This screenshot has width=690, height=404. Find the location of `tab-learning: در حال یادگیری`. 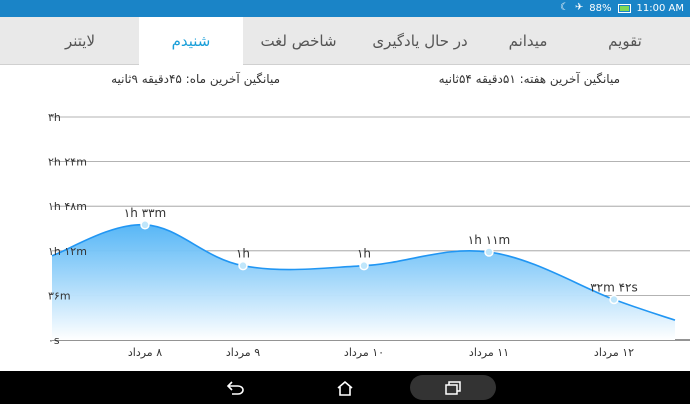

tab-learning: در حال یادگیری is located at coordinates (420, 41).